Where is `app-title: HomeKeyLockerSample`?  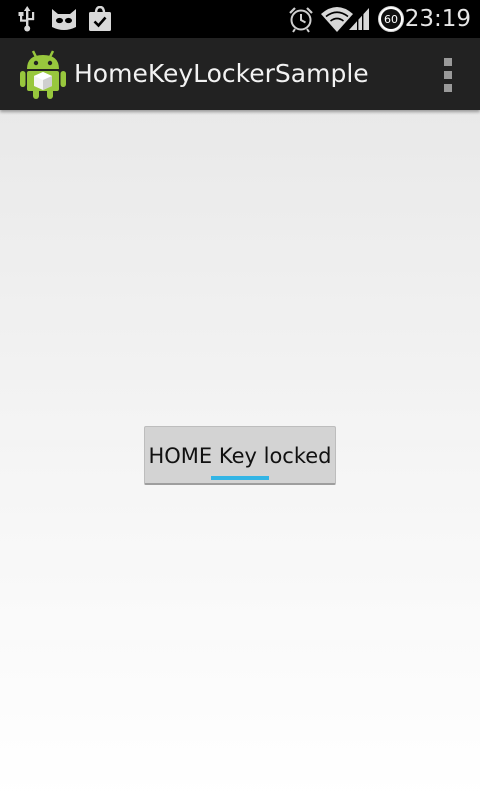 app-title: HomeKeyLockerSample is located at coordinates (221, 73).